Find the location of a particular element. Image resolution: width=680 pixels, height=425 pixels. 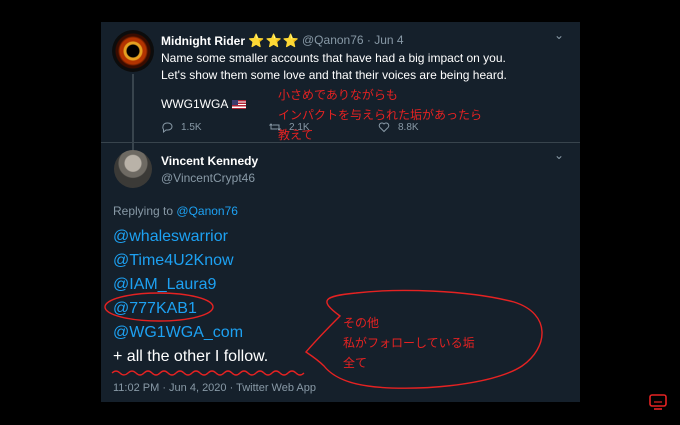

tweet2-handle: @VincentCrypt46 is located at coordinates (208, 178).